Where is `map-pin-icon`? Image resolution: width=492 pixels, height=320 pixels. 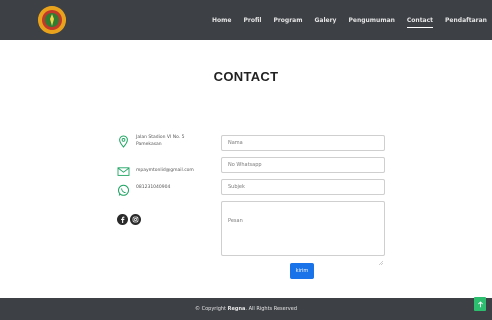 map-pin-icon is located at coordinates (123, 141).